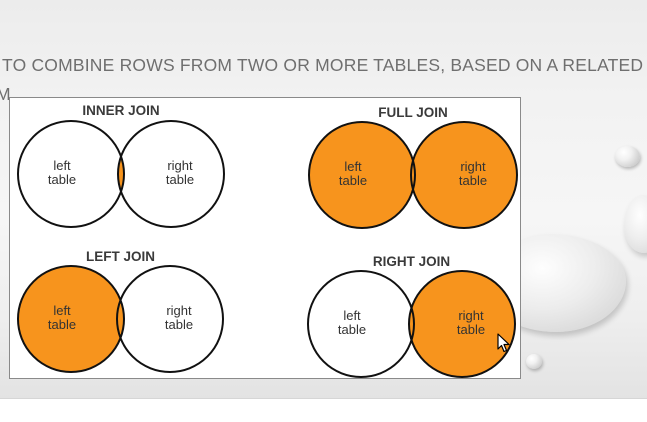 The width and height of the screenshot is (647, 422). What do you see at coordinates (413, 112) in the screenshot?
I see `join-title: FULL JOIN` at bounding box center [413, 112].